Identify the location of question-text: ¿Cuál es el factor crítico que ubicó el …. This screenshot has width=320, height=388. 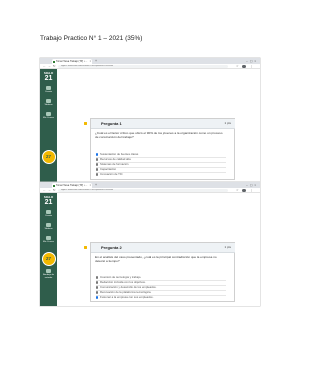
(159, 135).